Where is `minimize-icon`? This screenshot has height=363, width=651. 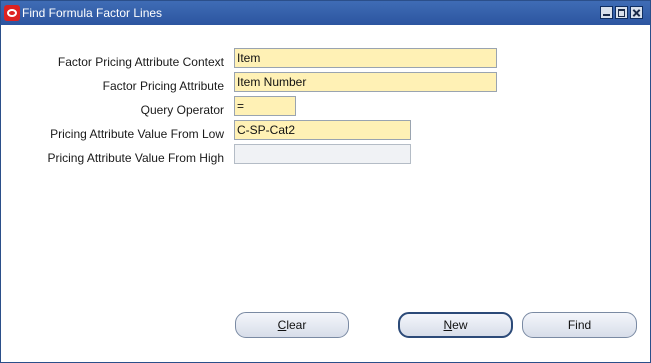
minimize-icon is located at coordinates (606, 12).